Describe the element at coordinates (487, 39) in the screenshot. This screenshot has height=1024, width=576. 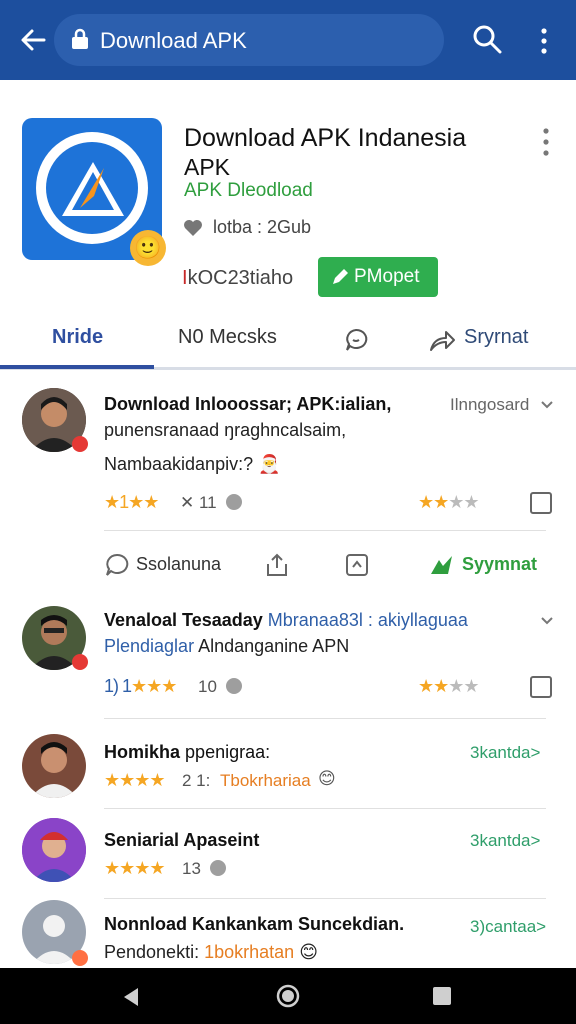
I see `search-icon` at that location.